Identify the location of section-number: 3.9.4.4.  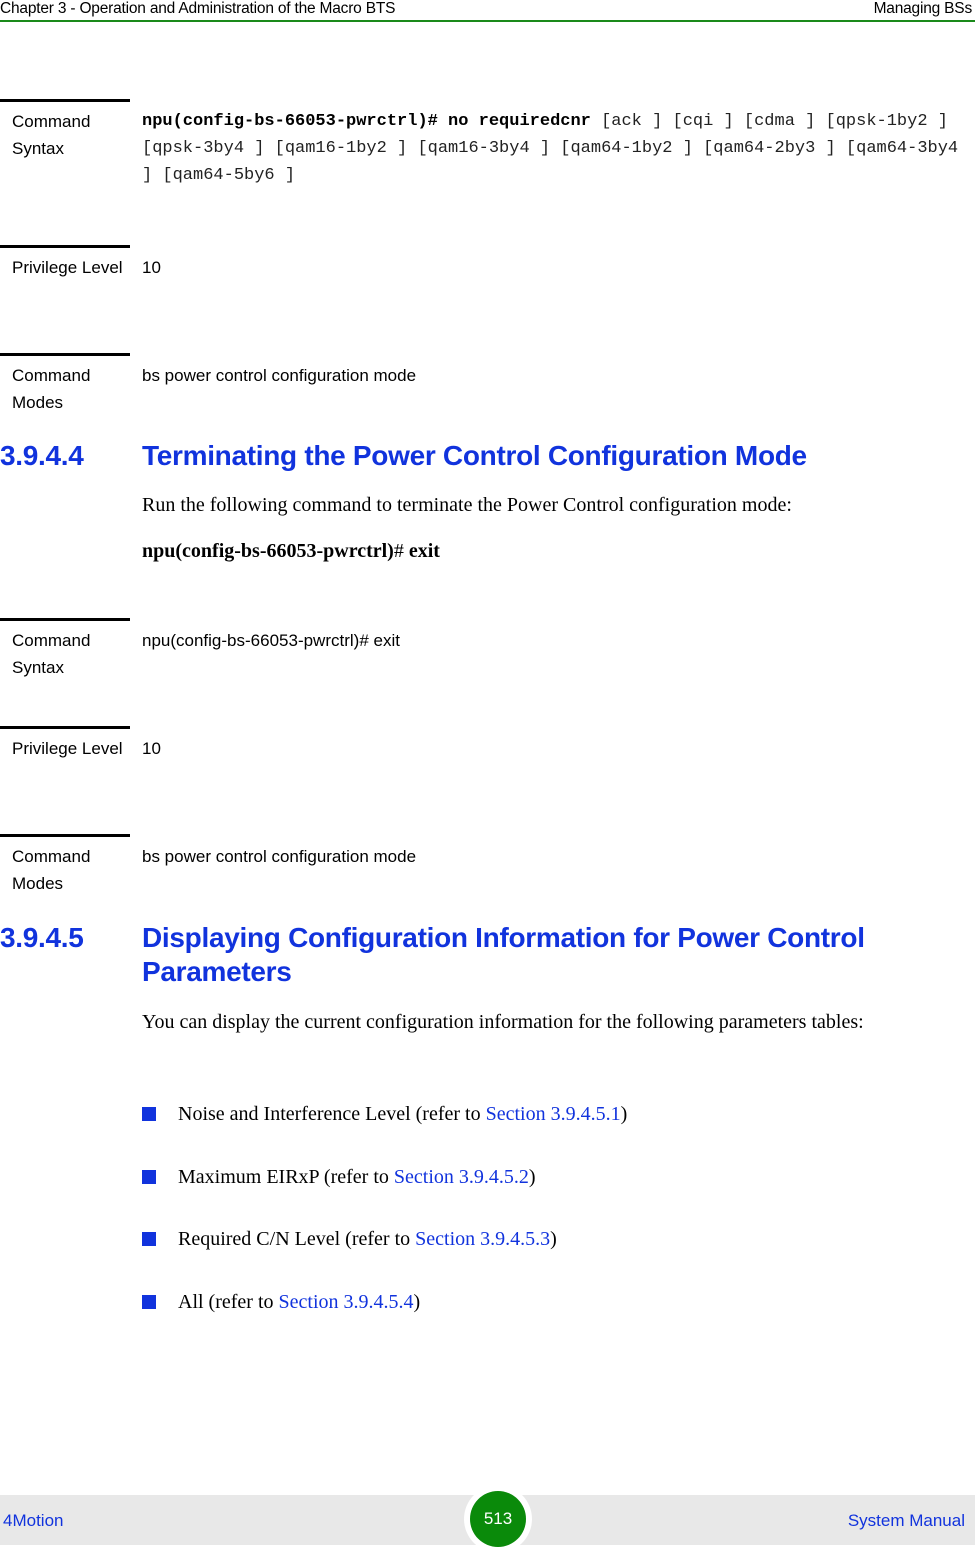
(42, 455).